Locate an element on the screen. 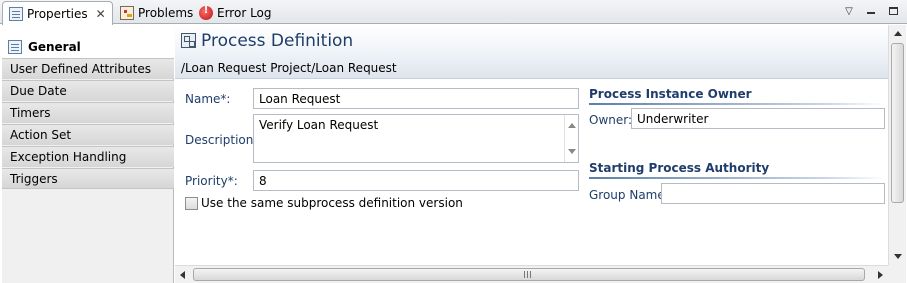  problems-icon is located at coordinates (127, 12).